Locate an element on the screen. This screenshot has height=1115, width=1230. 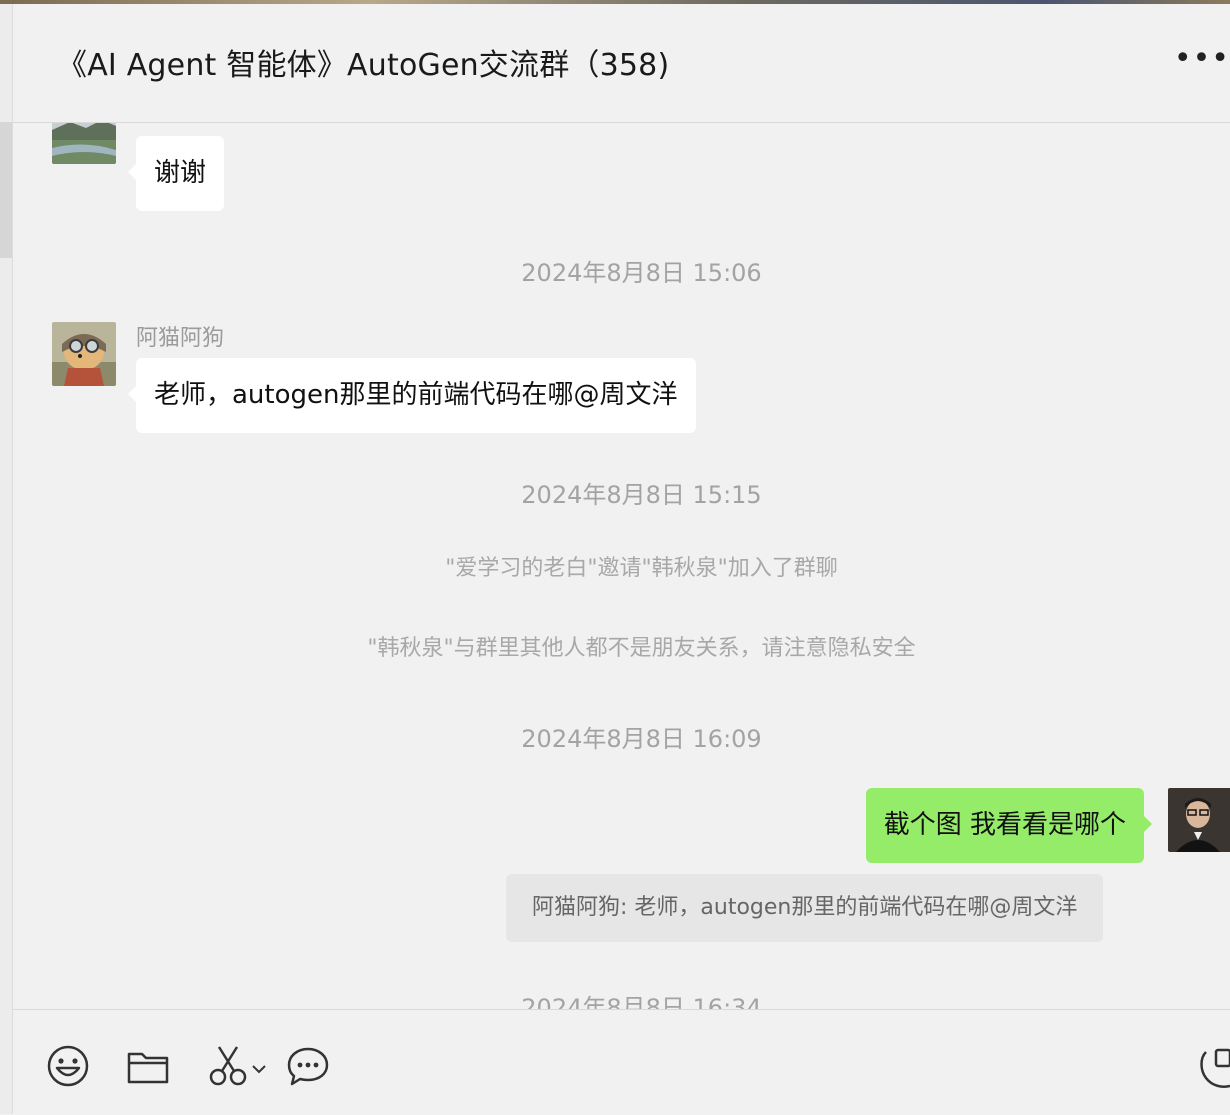
message-bubble: 谢谢 is located at coordinates (176, 173).